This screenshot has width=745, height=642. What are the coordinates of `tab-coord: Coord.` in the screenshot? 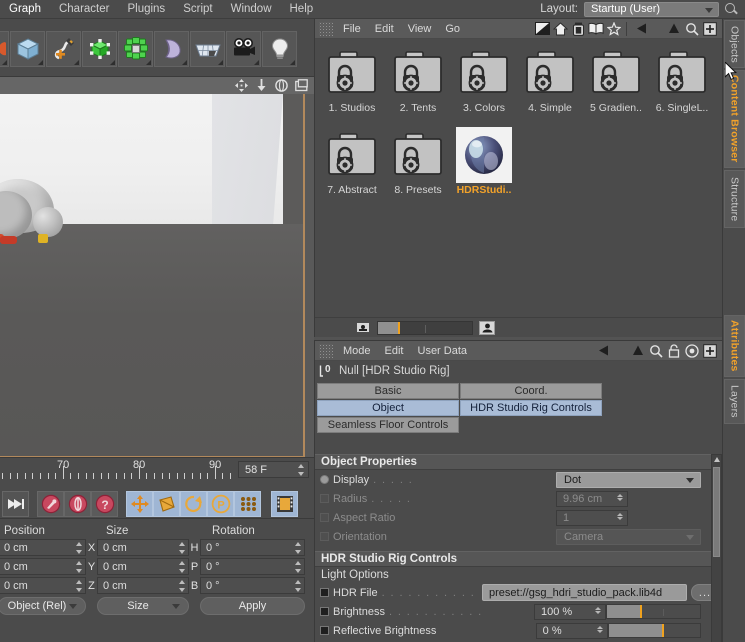 It's located at (531, 391).